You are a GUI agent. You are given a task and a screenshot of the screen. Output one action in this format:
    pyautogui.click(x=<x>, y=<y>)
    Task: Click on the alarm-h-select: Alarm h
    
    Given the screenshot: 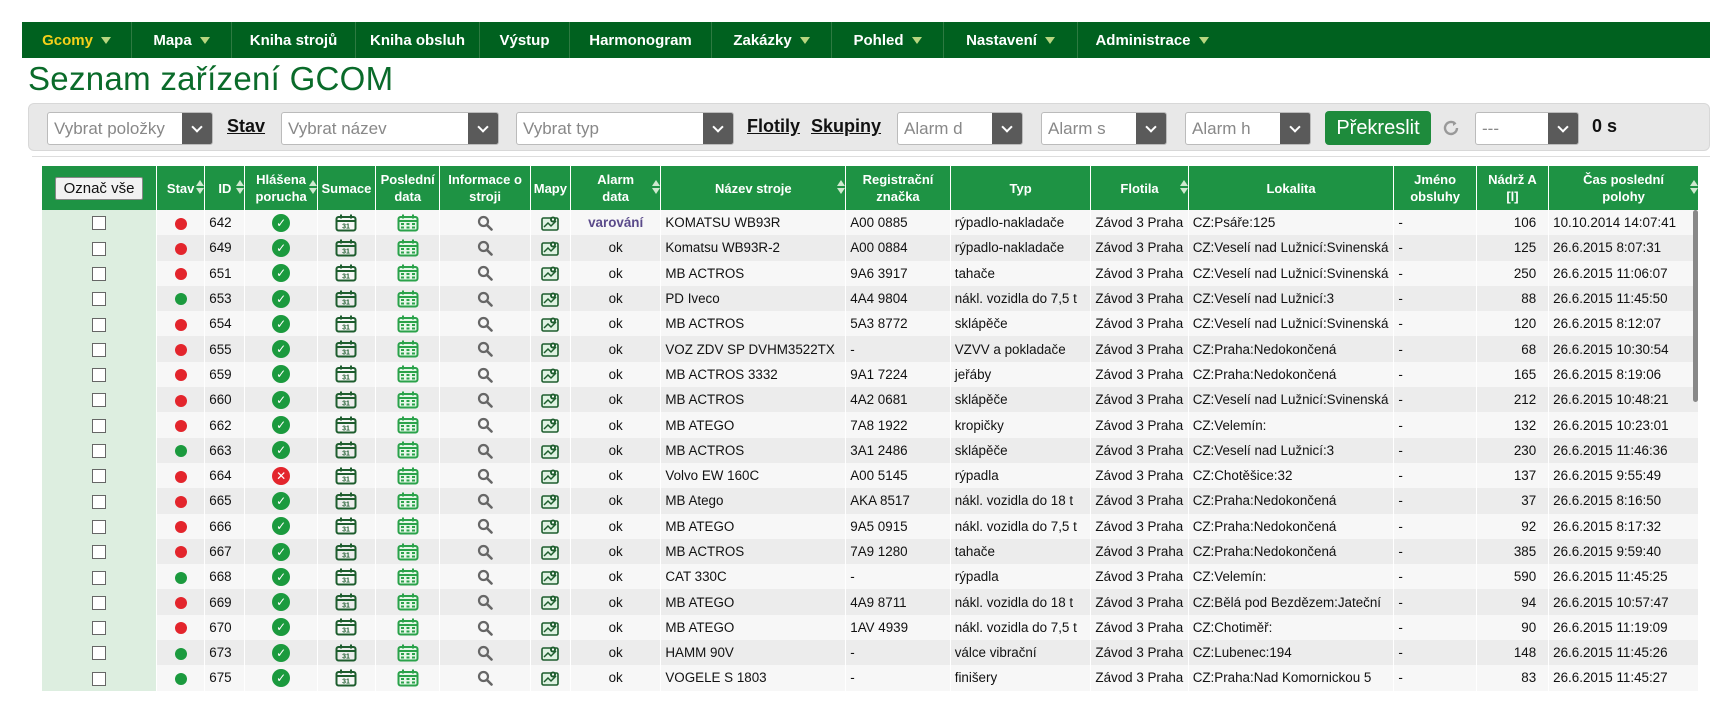 What is the action you would take?
    pyautogui.click(x=1248, y=128)
    